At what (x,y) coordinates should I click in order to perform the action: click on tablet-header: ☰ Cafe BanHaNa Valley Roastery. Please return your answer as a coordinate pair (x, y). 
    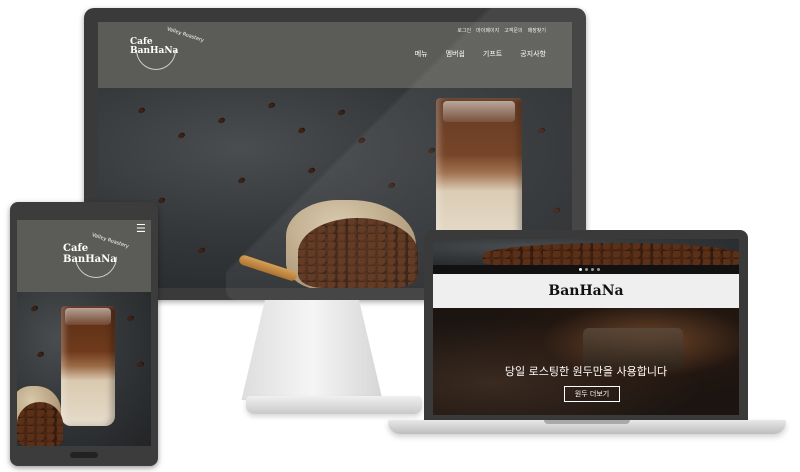
    Looking at the image, I should click on (84, 256).